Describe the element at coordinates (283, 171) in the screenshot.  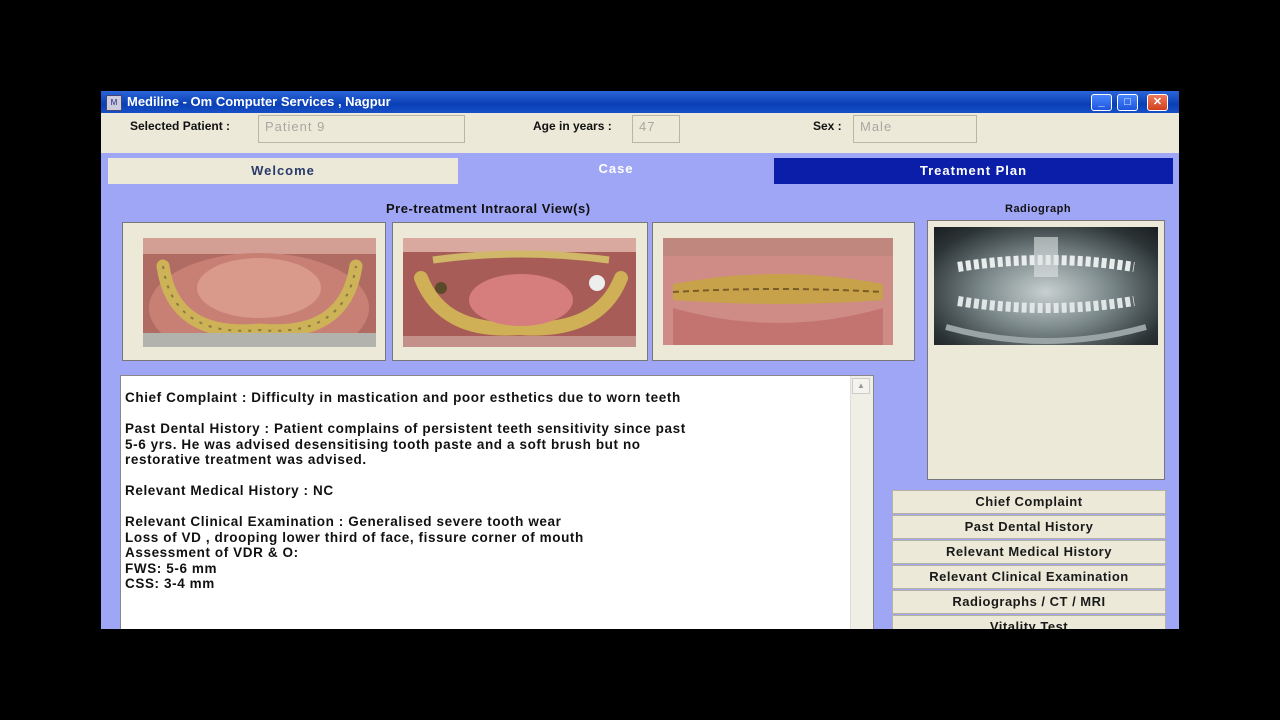
I see `tab-welcome: Welcome` at that location.